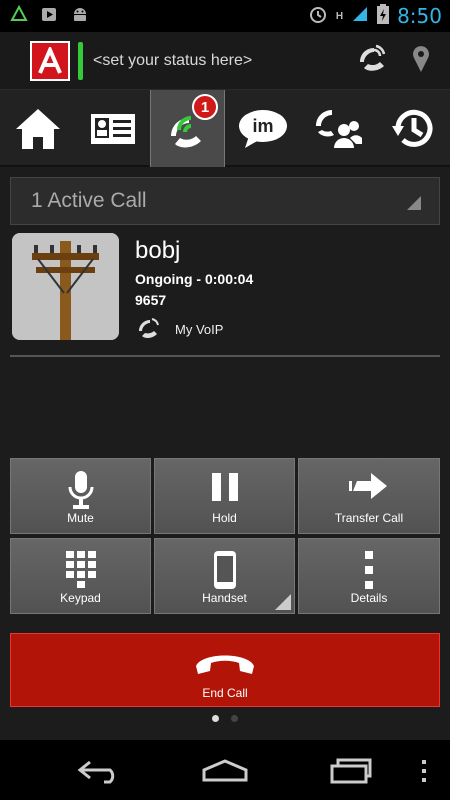 The image size is (450, 800). I want to click on tab-conference, so click(337, 128).